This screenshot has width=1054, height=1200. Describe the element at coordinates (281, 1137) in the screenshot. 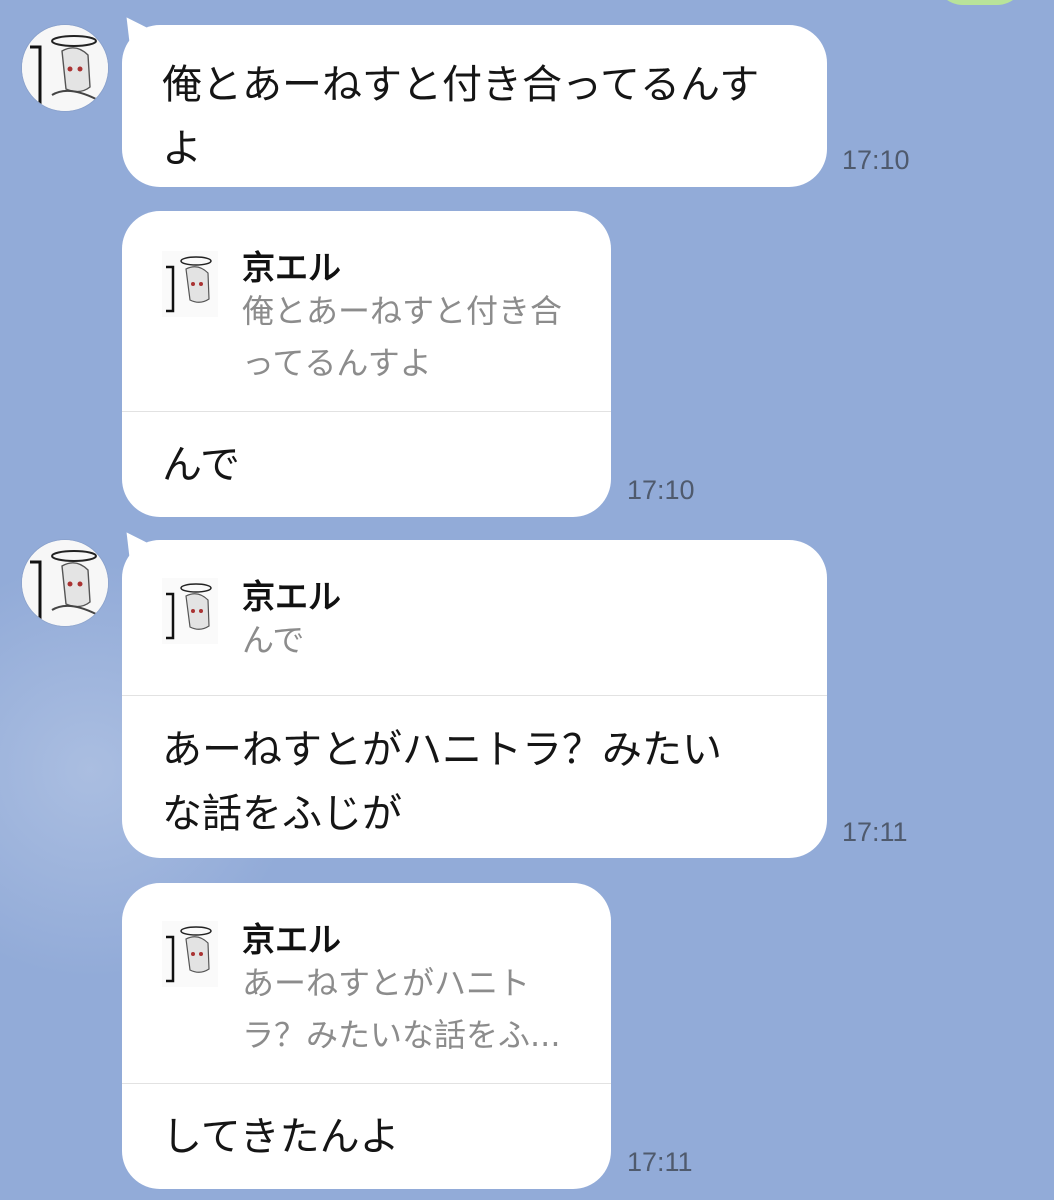

I see `reply-message-text: してきたんよ` at that location.